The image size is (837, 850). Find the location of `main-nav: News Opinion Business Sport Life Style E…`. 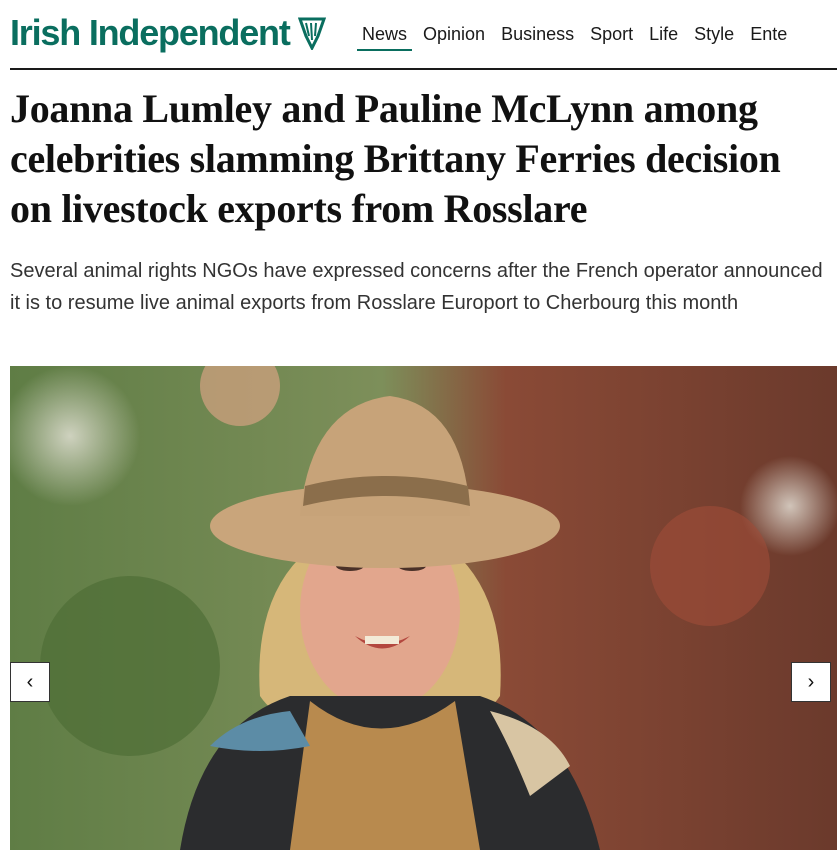

main-nav: News Opinion Business Sport Life Style E… is located at coordinates (577, 37).